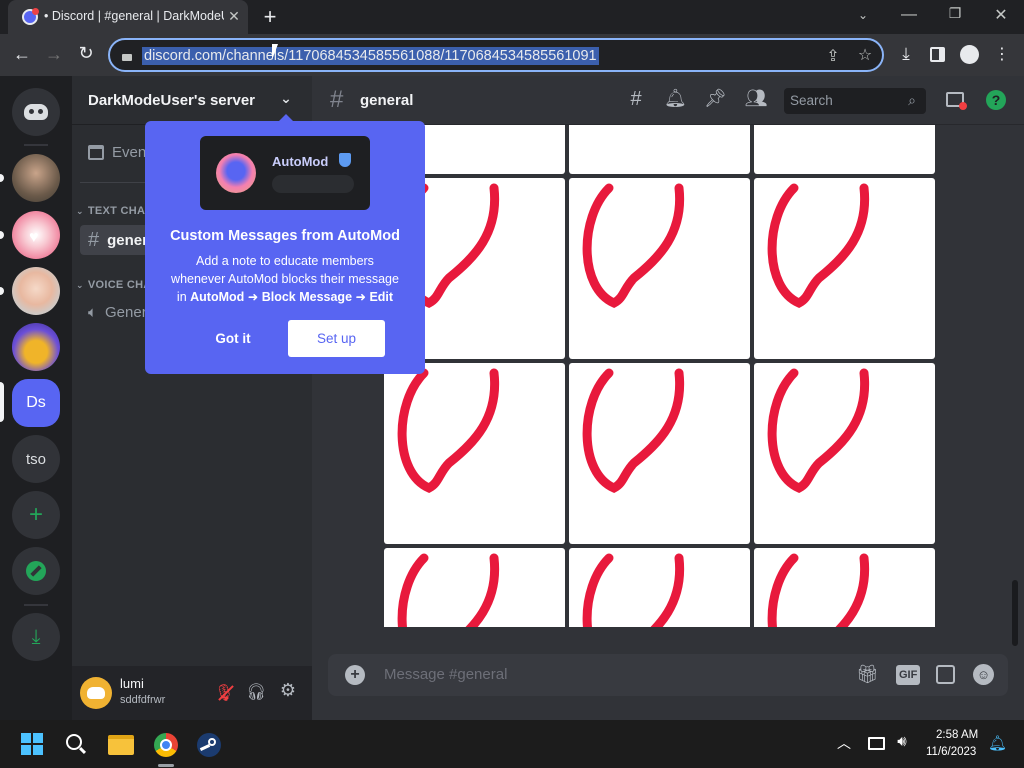 The image size is (1024, 768). I want to click on message-input: Message #general, so click(445, 674).